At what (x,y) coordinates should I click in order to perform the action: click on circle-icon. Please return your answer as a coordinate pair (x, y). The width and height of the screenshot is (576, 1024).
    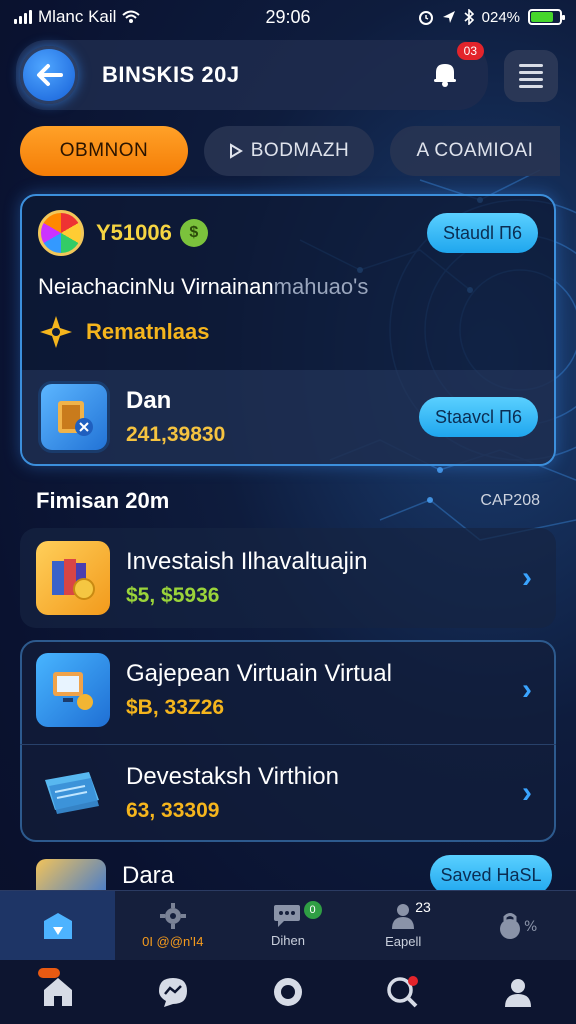
    Looking at the image, I should click on (287, 992).